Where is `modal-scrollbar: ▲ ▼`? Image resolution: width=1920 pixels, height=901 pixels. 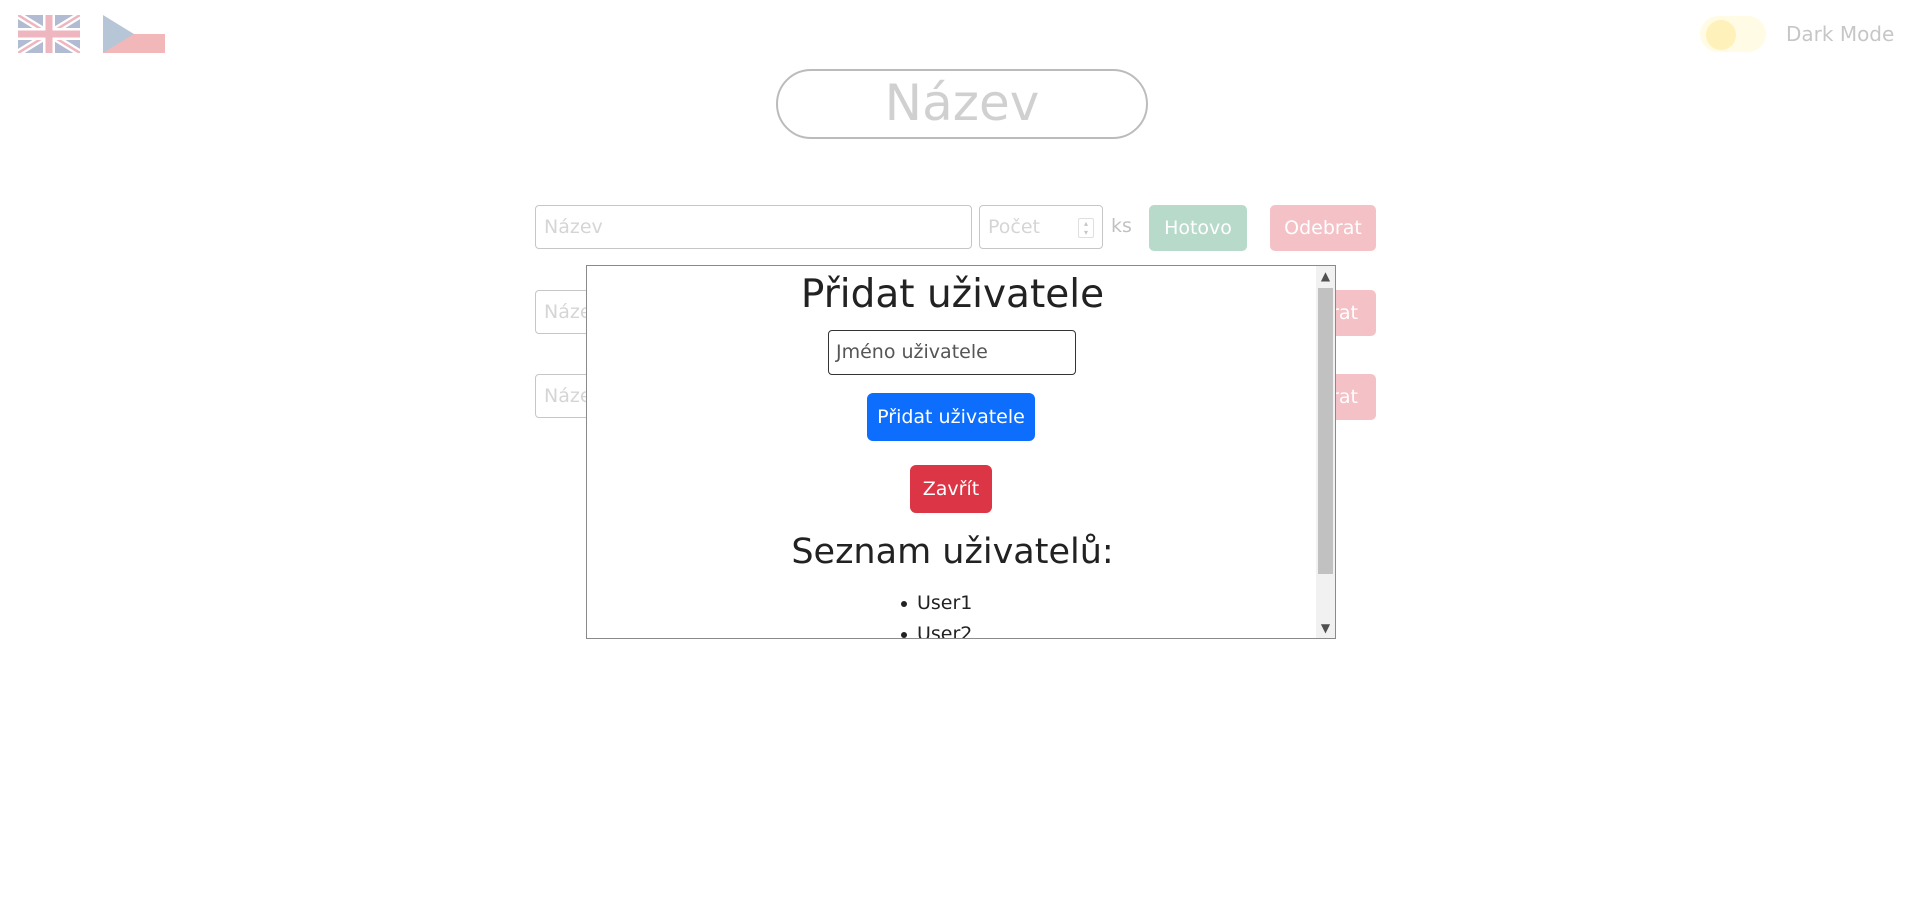
modal-scrollbar: ▲ ▼ is located at coordinates (1325, 452).